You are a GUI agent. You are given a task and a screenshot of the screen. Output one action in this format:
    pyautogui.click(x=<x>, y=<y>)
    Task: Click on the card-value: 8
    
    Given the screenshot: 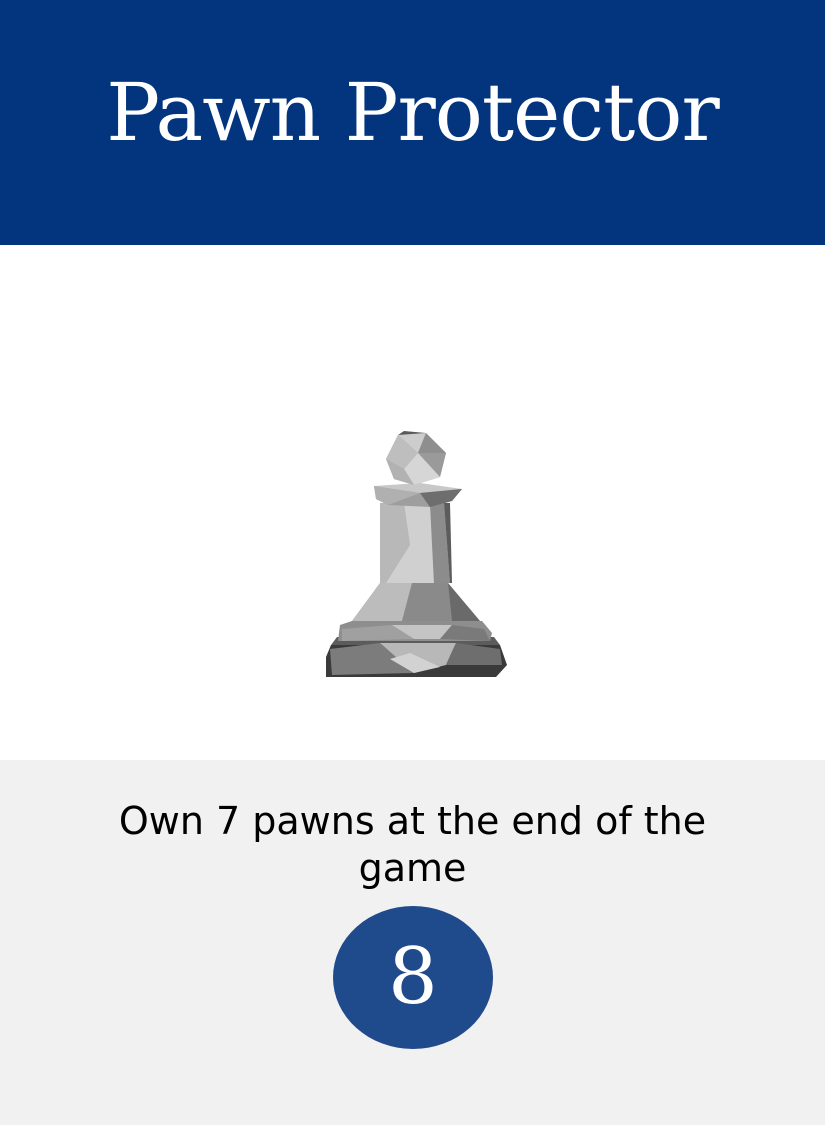 What is the action you would take?
    pyautogui.click(x=413, y=976)
    